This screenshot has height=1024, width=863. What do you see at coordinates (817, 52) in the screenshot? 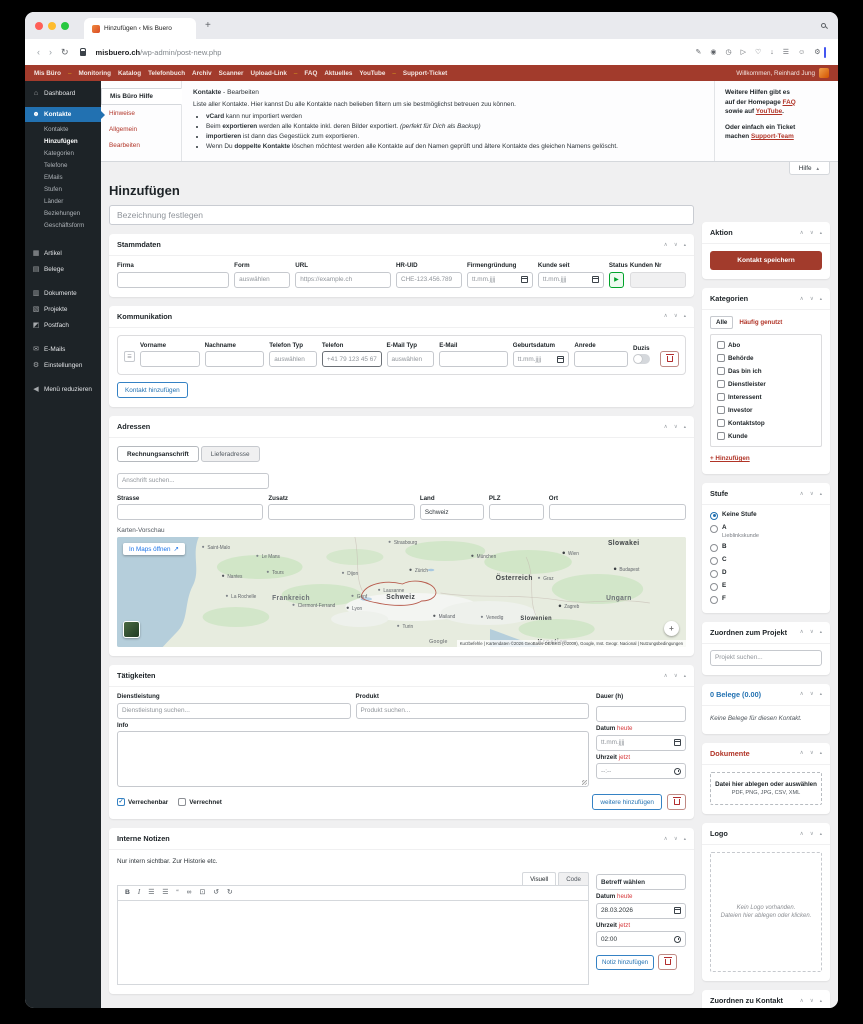
I see `browser-toolbar-icon: ⚙` at bounding box center [817, 52].